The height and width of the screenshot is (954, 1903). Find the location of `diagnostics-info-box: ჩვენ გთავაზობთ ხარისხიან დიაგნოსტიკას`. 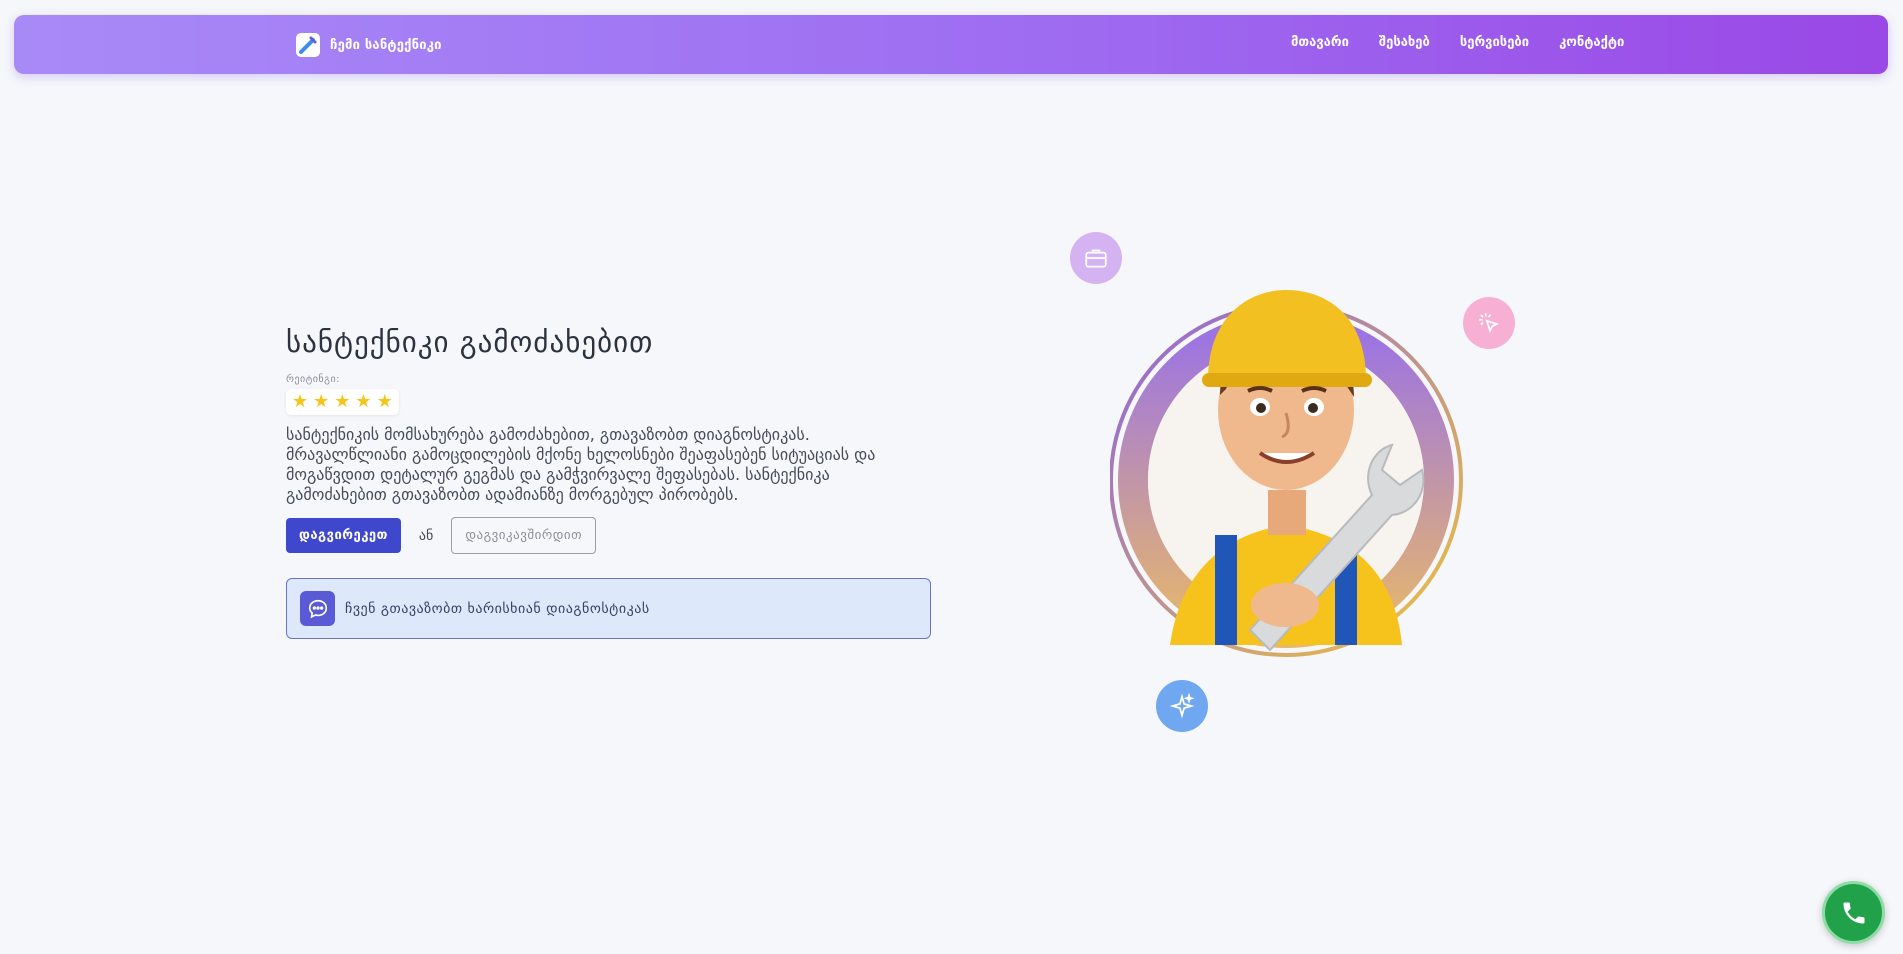

diagnostics-info-box: ჩვენ გთავაზობთ ხარისხიან დიაგნოსტიკას is located at coordinates (608, 608).